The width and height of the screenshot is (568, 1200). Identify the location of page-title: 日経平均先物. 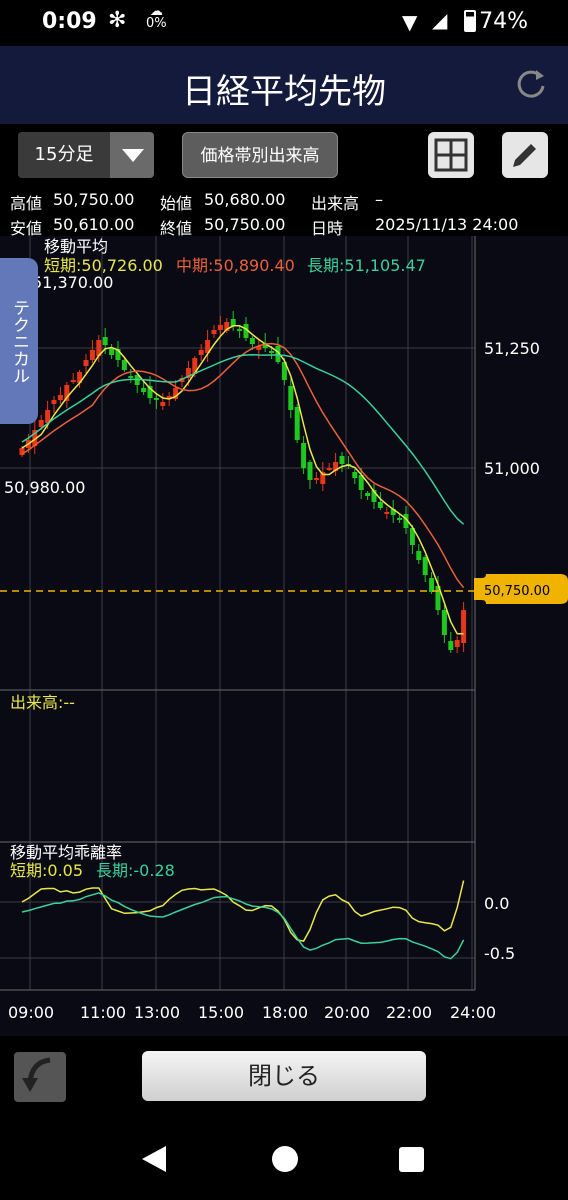
(284, 92).